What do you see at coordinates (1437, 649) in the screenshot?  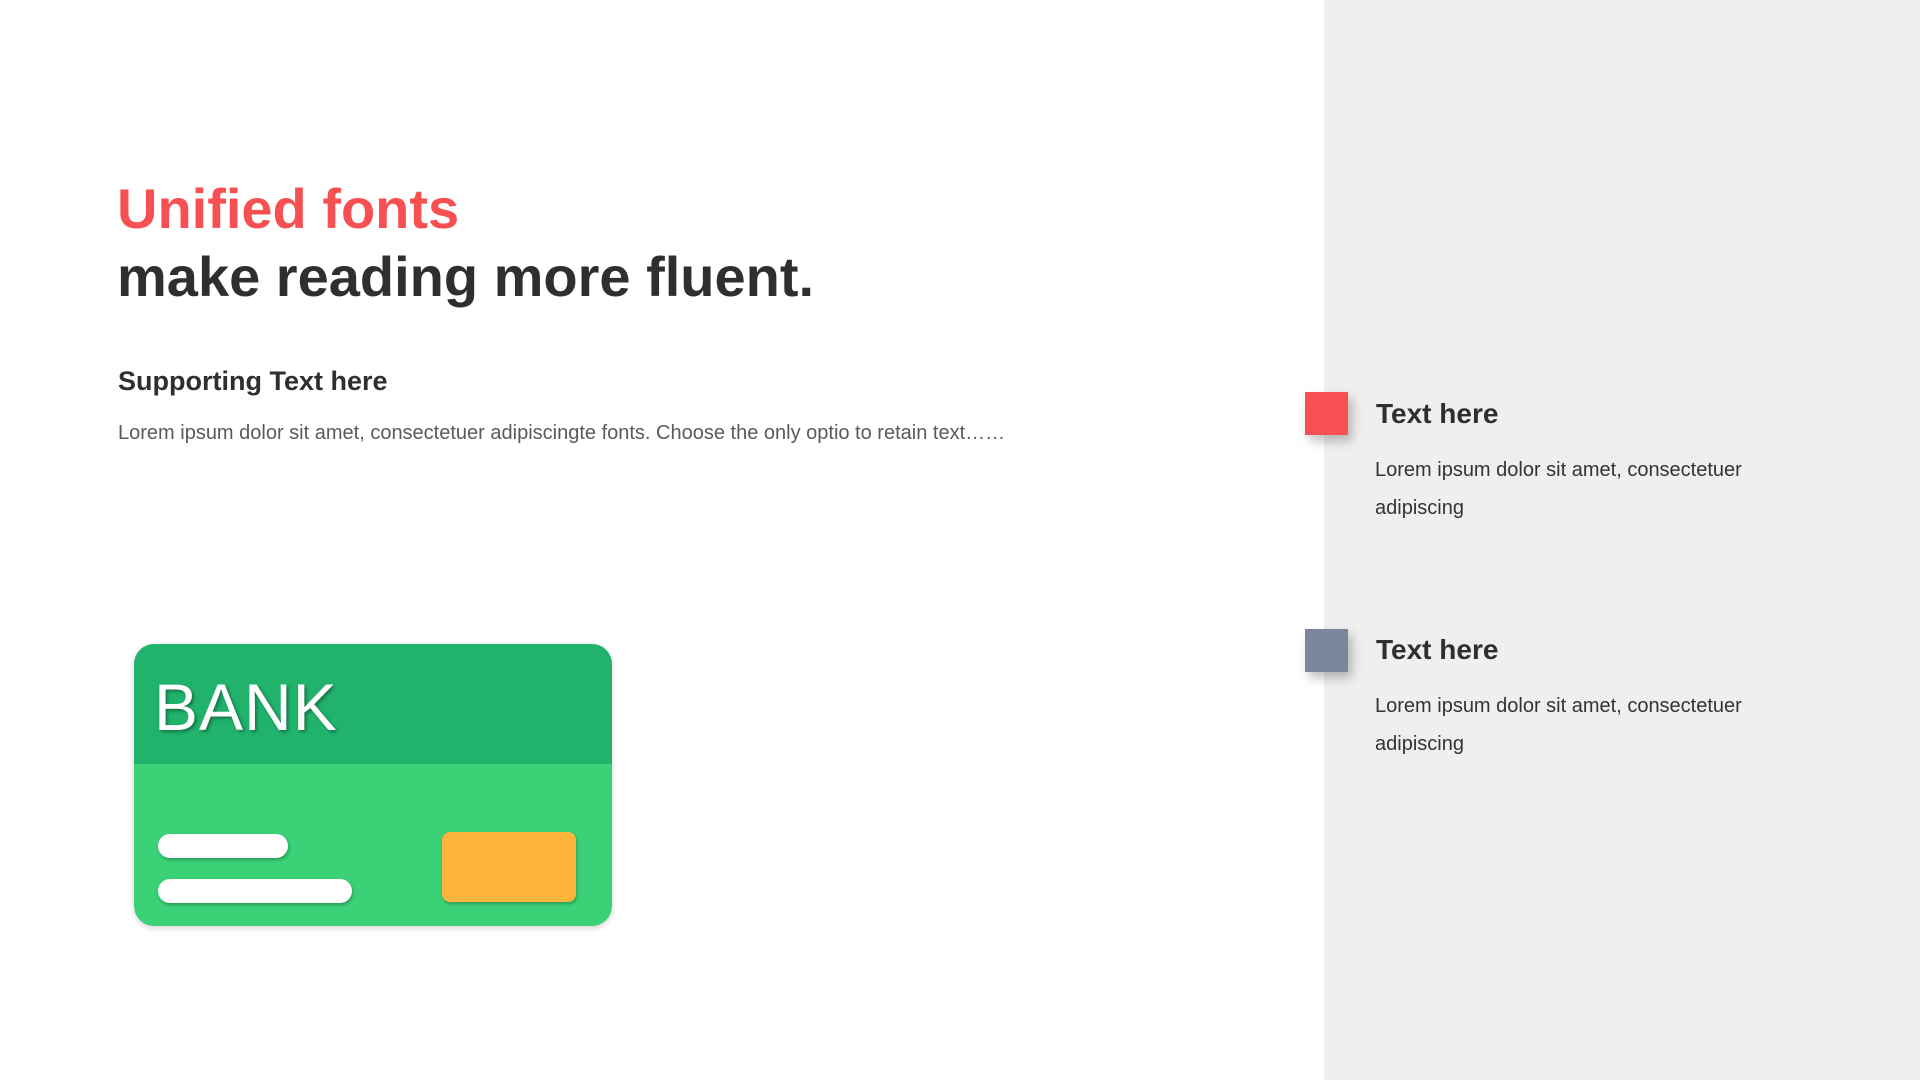 I see `item-title-2: Text here` at bounding box center [1437, 649].